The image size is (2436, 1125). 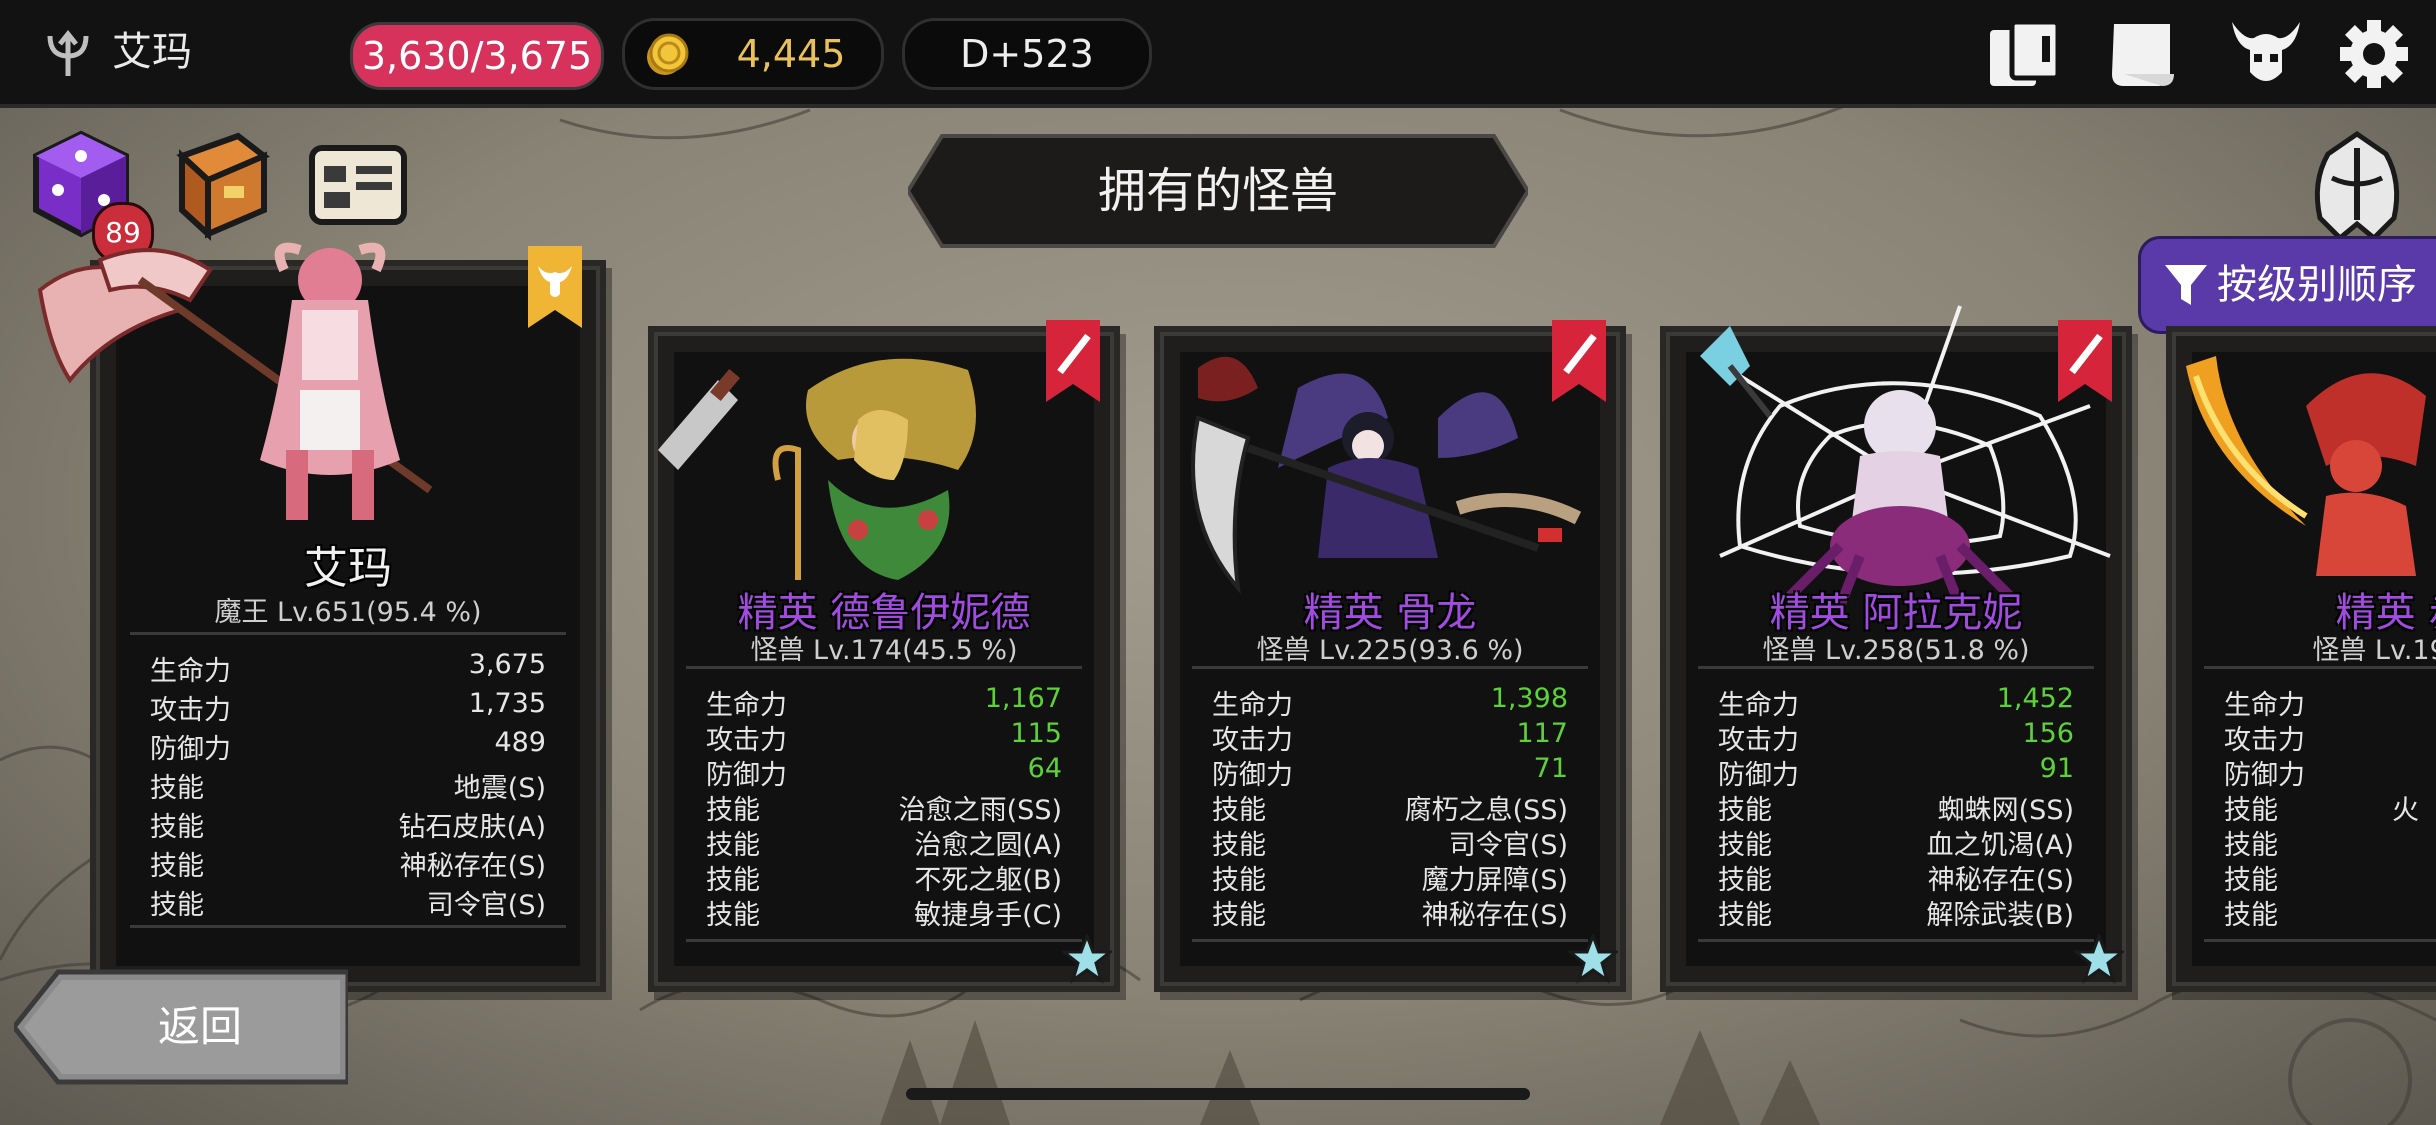 I want to click on home-indicator, so click(x=1218, y=1094).